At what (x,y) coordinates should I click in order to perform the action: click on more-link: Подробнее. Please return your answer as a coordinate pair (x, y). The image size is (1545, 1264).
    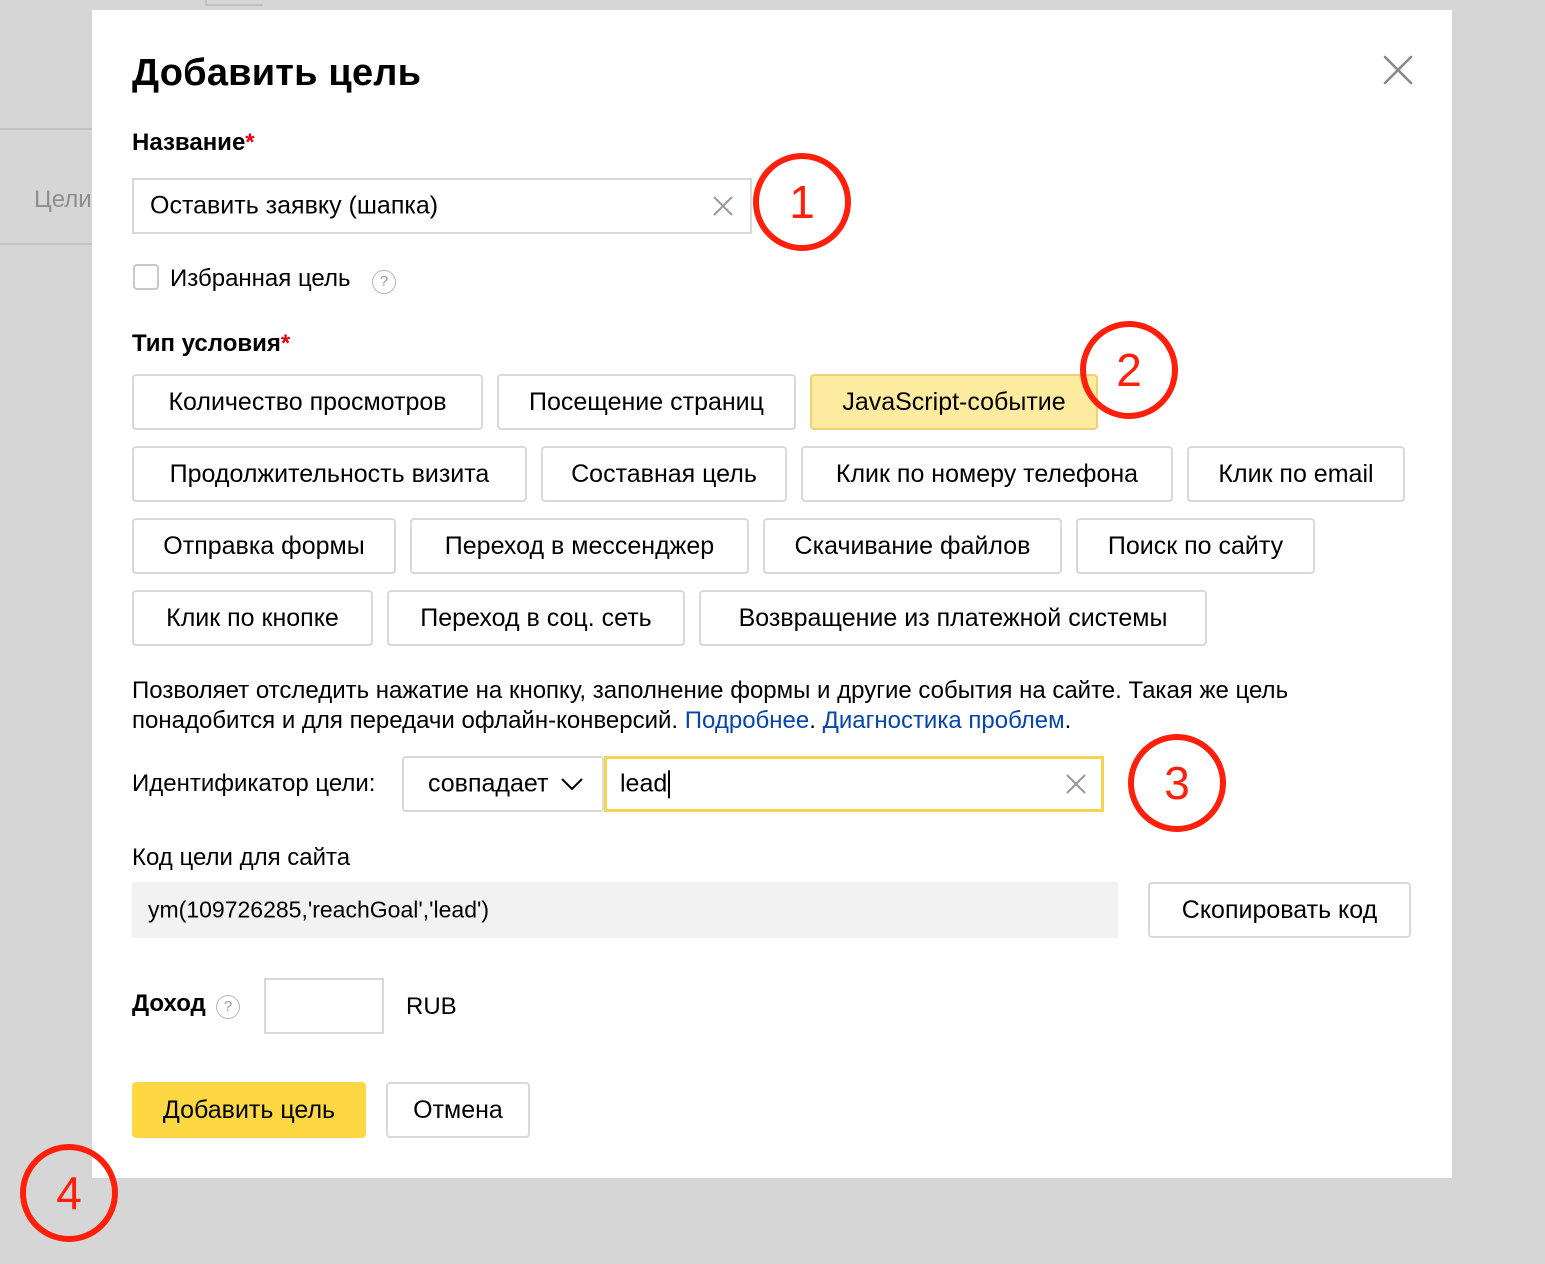
    Looking at the image, I should click on (747, 720).